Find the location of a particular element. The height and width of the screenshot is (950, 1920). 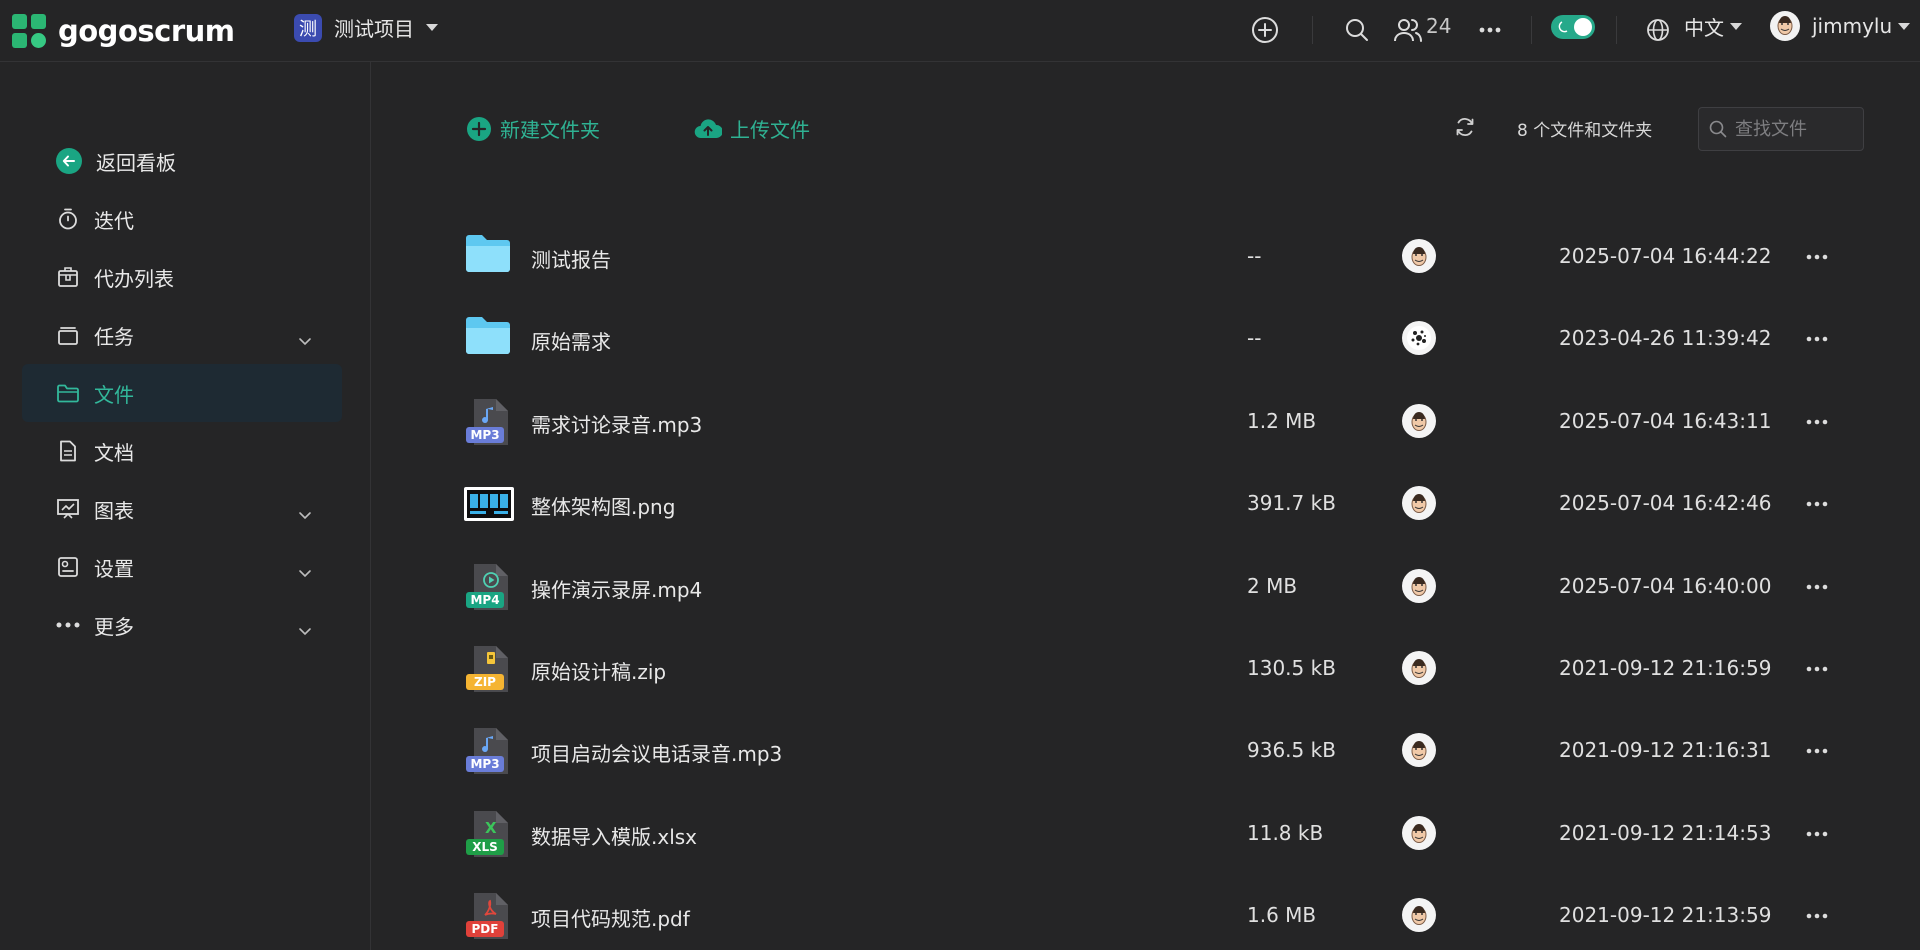

chart-icon is located at coordinates (68, 509).